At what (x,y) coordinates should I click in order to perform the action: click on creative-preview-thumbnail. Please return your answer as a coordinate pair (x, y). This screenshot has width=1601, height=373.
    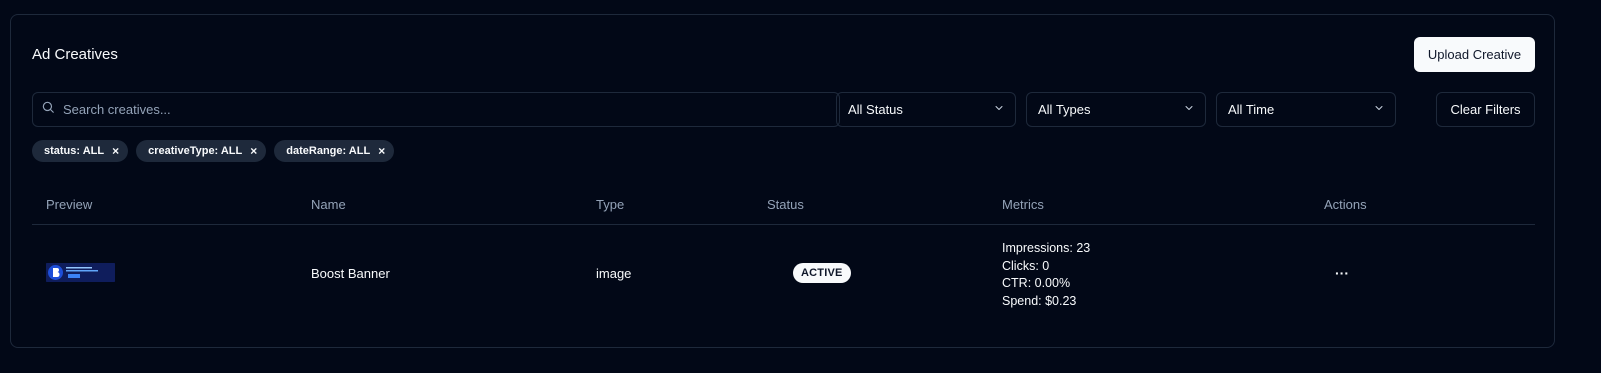
    Looking at the image, I should click on (80, 272).